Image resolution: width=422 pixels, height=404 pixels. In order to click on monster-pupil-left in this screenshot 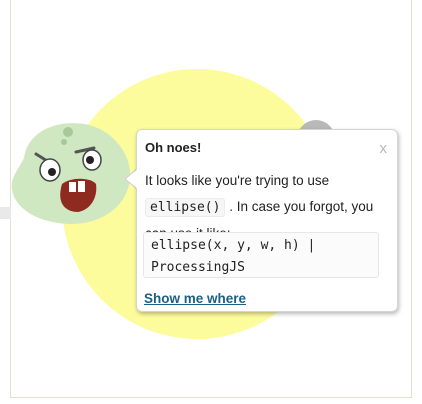, I will do `click(52, 172)`.